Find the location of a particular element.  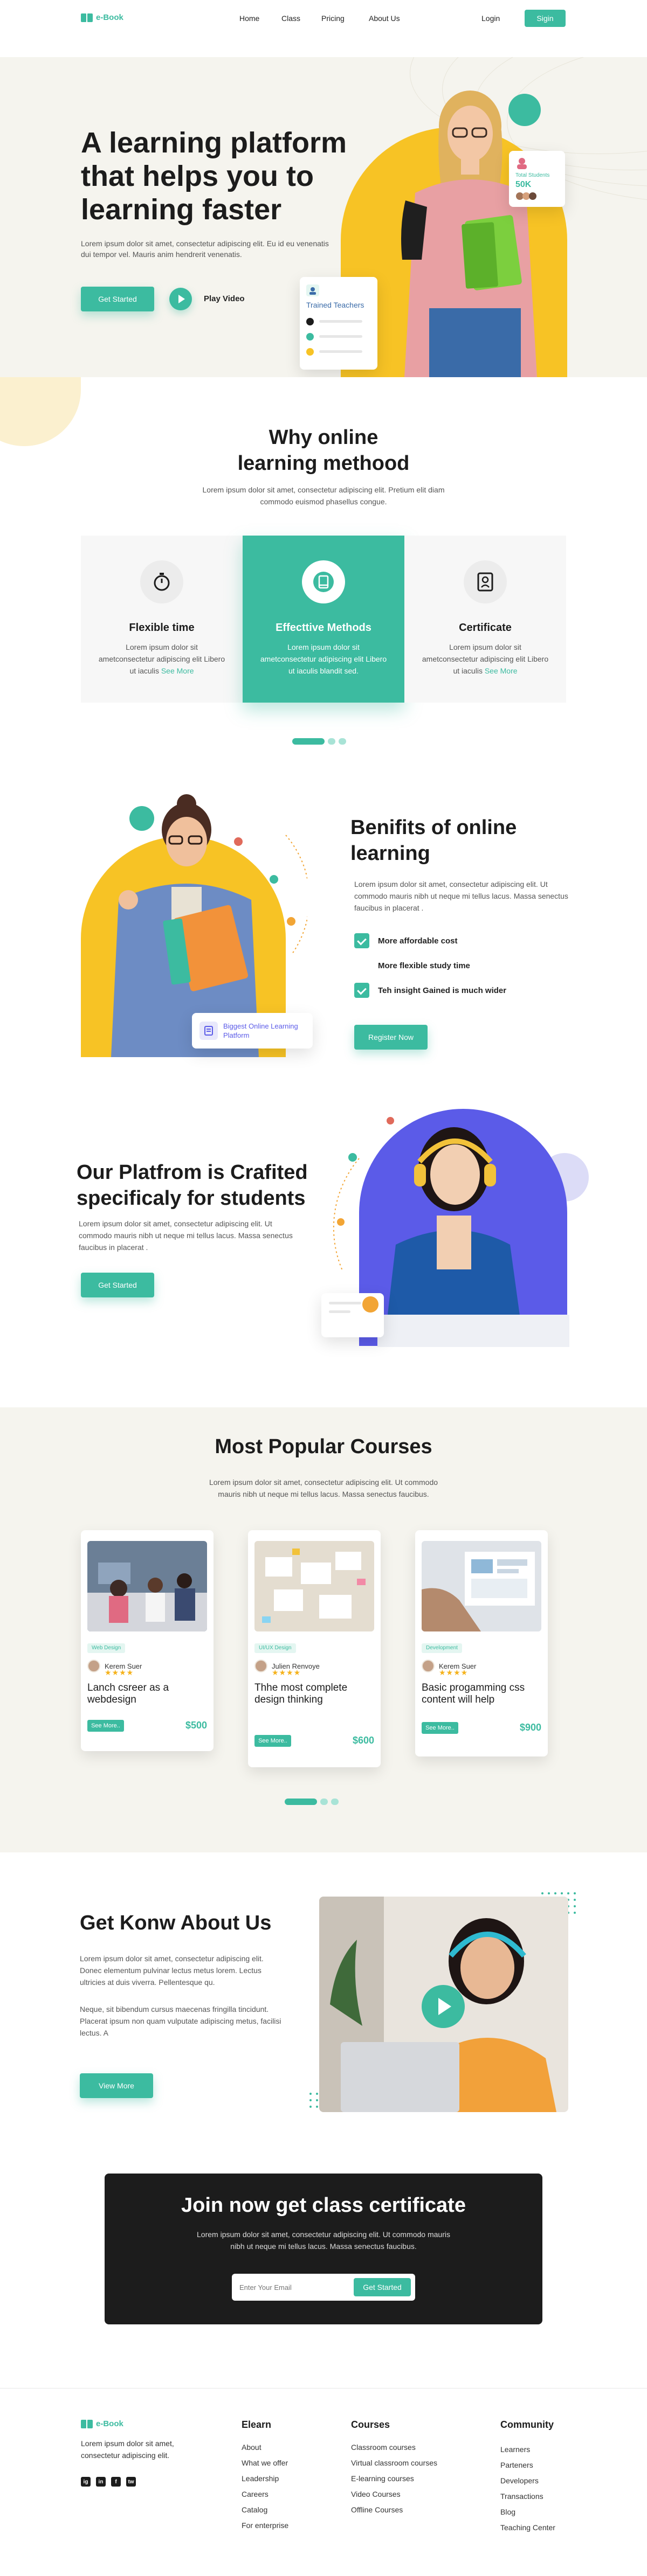

badge-label: Biggest Online Learning Platform is located at coordinates (260, 1030).